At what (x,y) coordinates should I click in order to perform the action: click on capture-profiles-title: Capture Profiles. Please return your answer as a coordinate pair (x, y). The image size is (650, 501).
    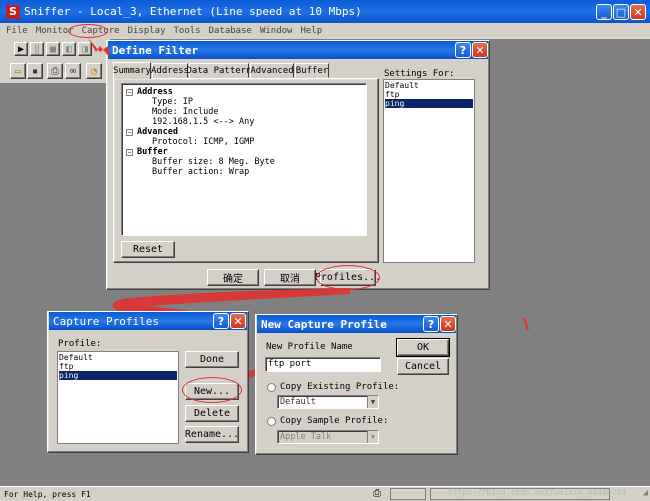
    Looking at the image, I should click on (106, 321).